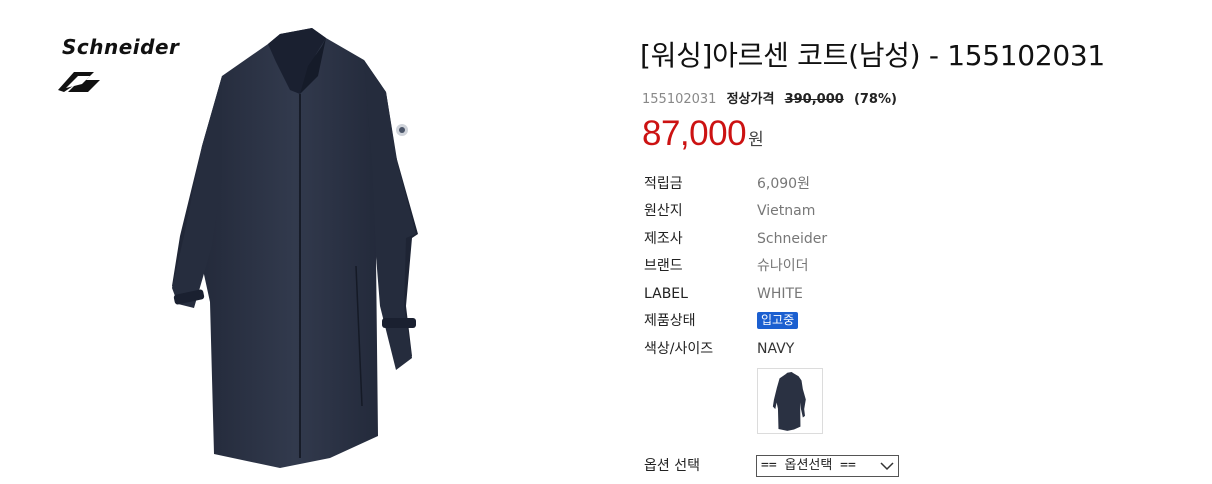  Describe the element at coordinates (780, 294) in the screenshot. I see `detail-value: WHITE` at that location.